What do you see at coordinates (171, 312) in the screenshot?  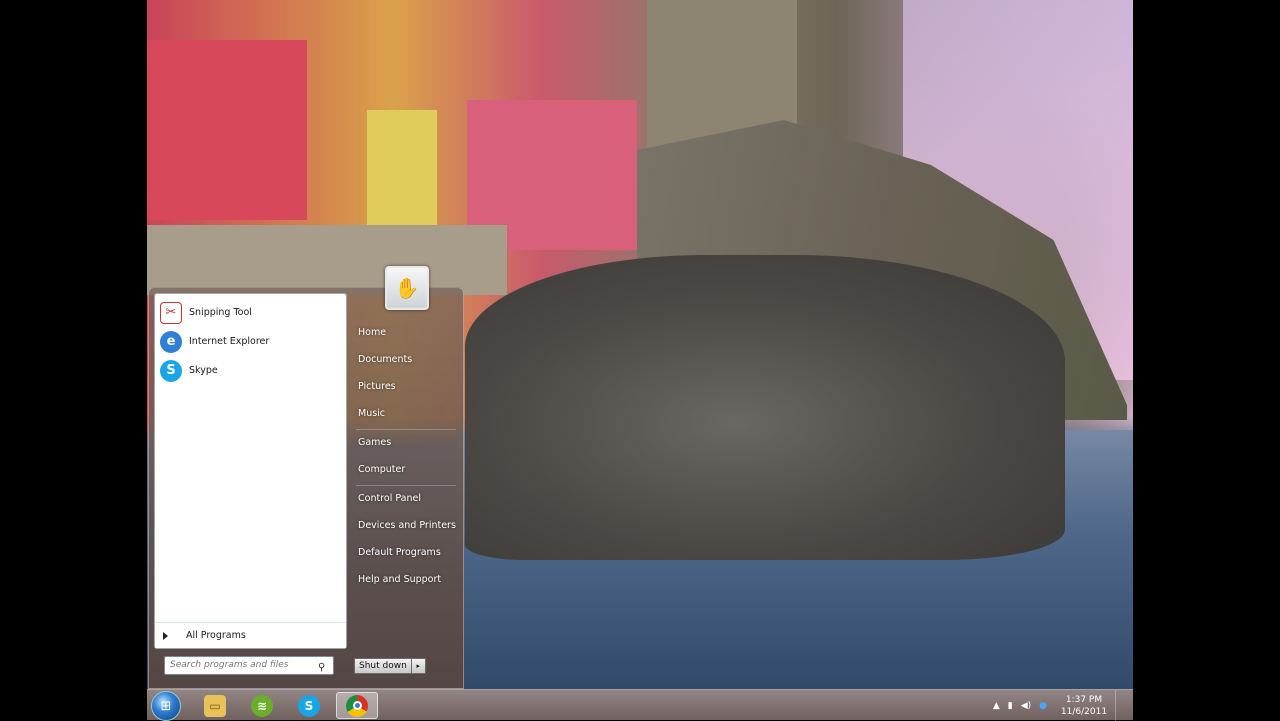 I see `scissors-icon: ✂` at bounding box center [171, 312].